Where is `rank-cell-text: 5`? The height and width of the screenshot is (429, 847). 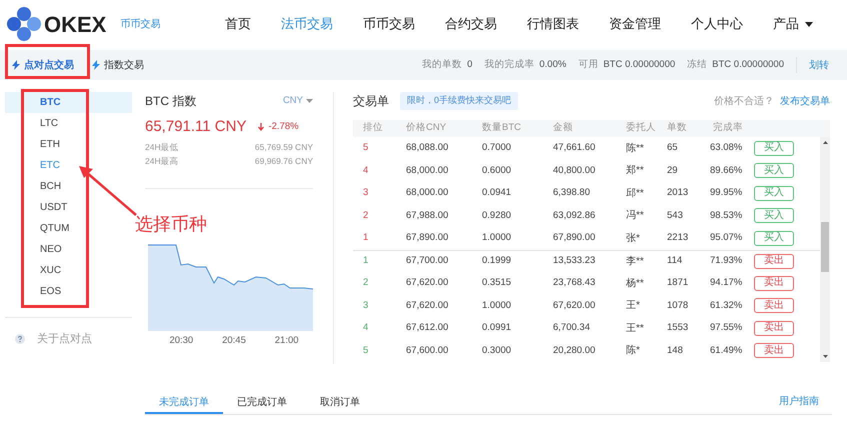 rank-cell-text: 5 is located at coordinates (366, 148).